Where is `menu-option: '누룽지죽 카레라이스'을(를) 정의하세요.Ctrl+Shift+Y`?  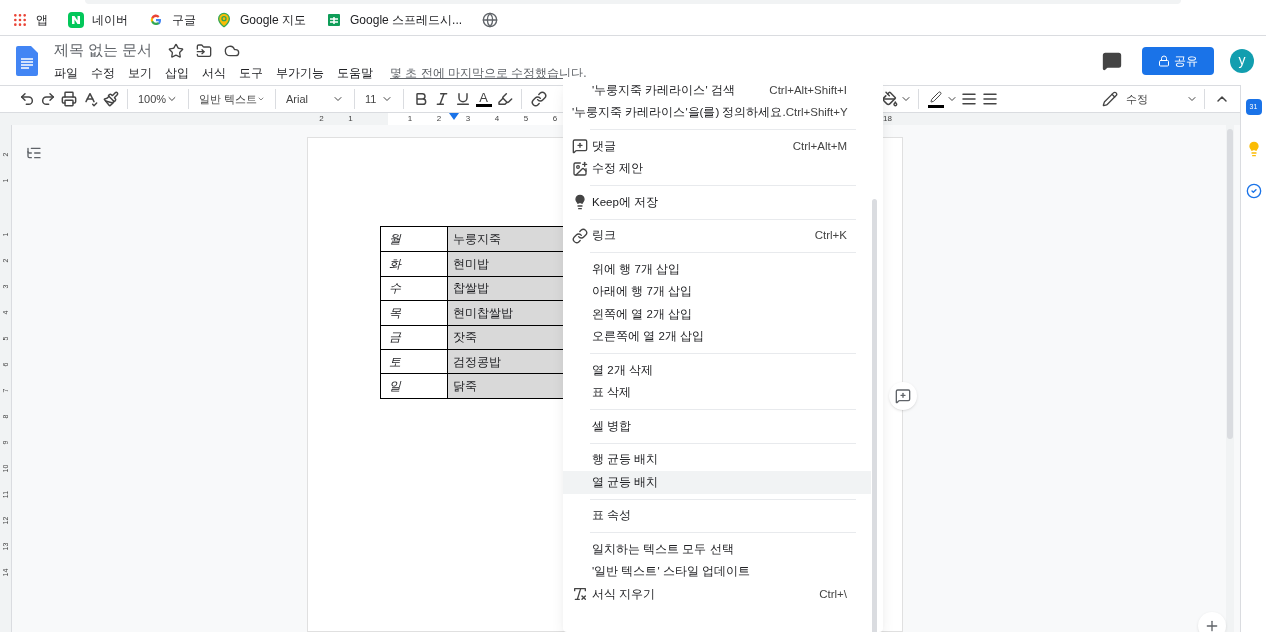
menu-option: '누룽지죽 카레라이스'을(를) 정의하세요.Ctrl+Shift+Y is located at coordinates (717, 112).